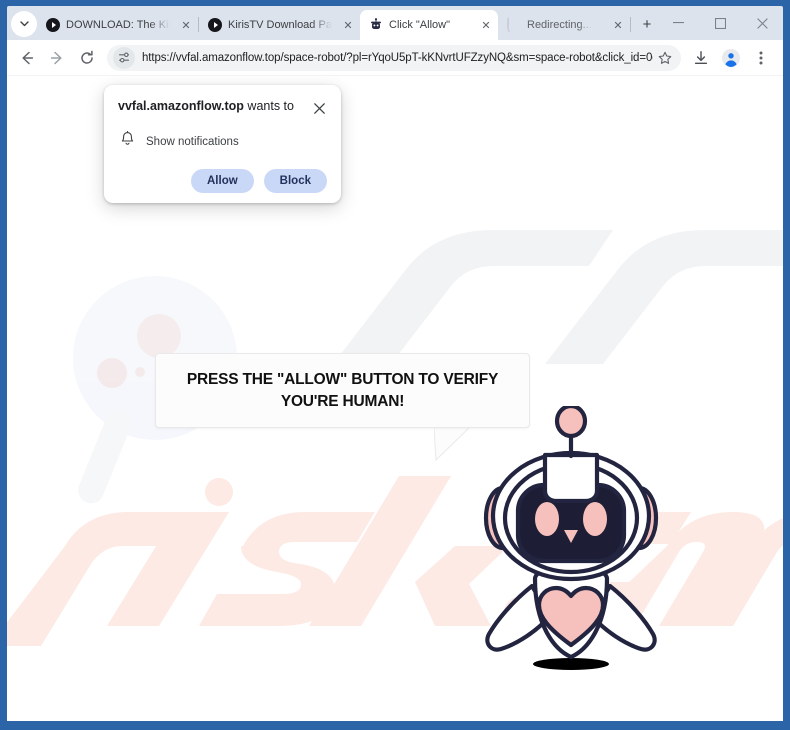  Describe the element at coordinates (665, 58) in the screenshot. I see `bookmark-star-icon` at that location.